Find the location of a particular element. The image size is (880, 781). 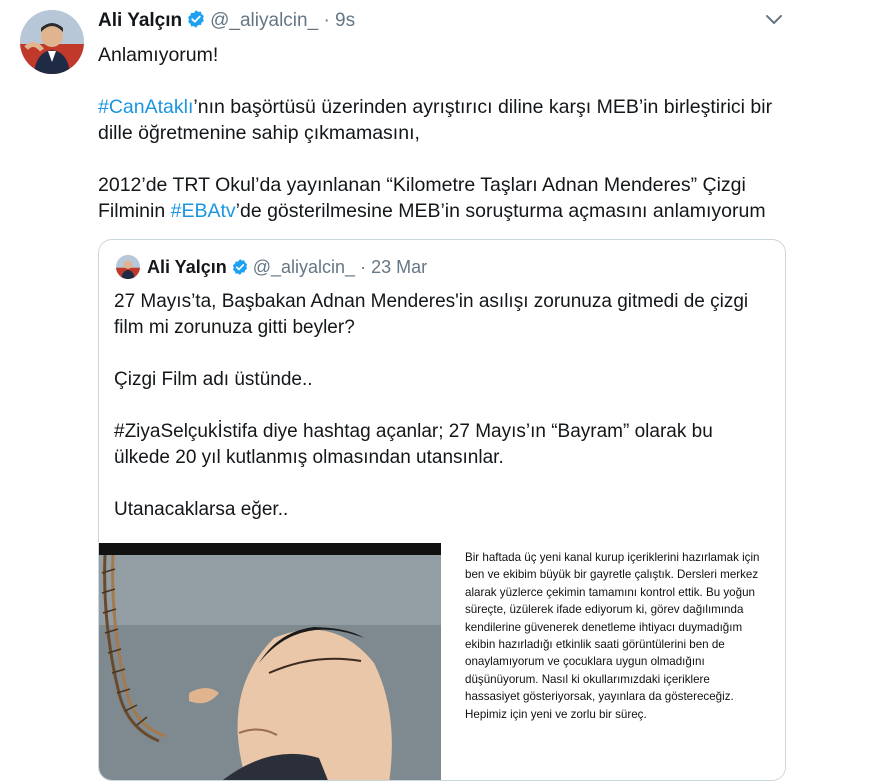

author-handle: @_aliyalcin_ is located at coordinates (264, 20).